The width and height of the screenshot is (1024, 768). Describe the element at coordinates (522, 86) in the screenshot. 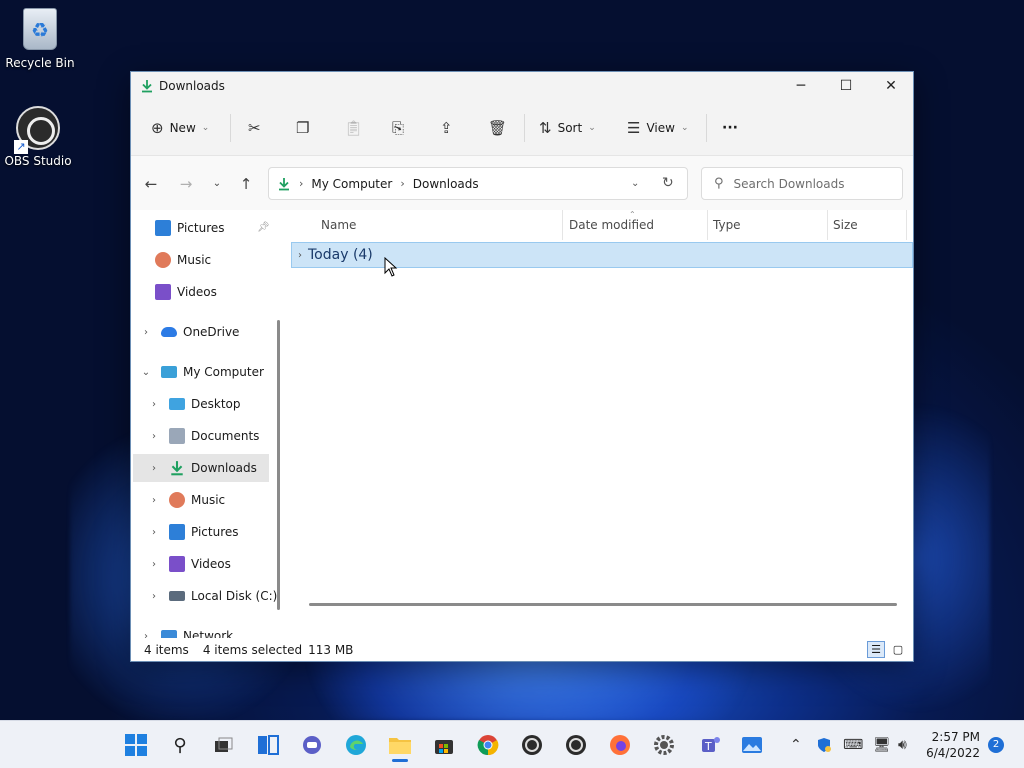

I see `title-bar: Downloads ─ ☐ ✕` at that location.